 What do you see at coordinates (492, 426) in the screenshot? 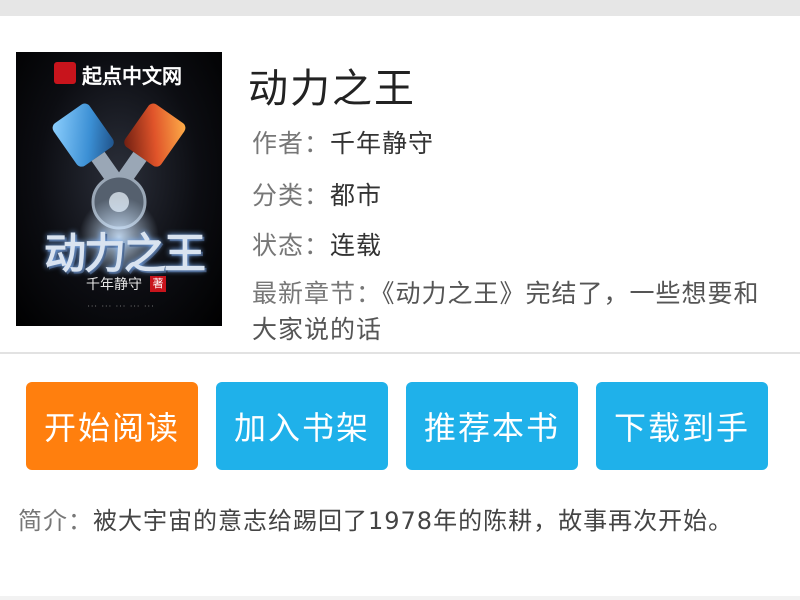
I see `recommend-book-button: 推荐本书` at bounding box center [492, 426].